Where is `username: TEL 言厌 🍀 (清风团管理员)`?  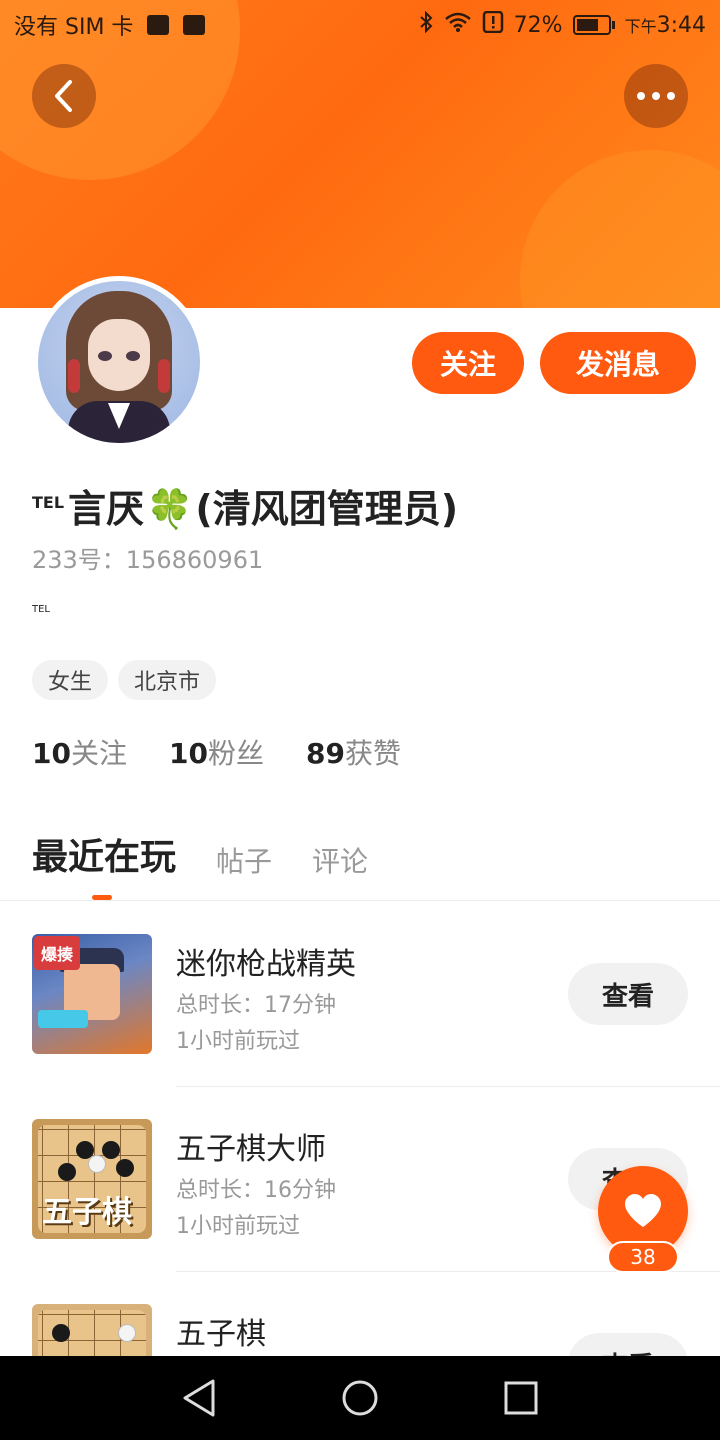
username: TEL 言厌 🍀 (清风团管理员) is located at coordinates (245, 505).